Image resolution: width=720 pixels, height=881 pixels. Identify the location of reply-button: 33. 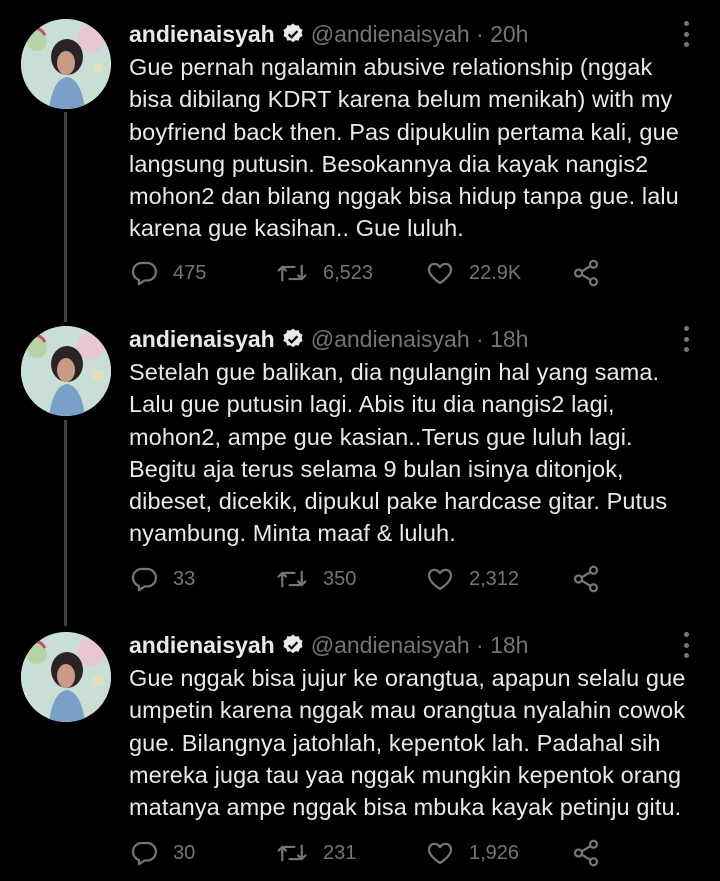
(162, 579).